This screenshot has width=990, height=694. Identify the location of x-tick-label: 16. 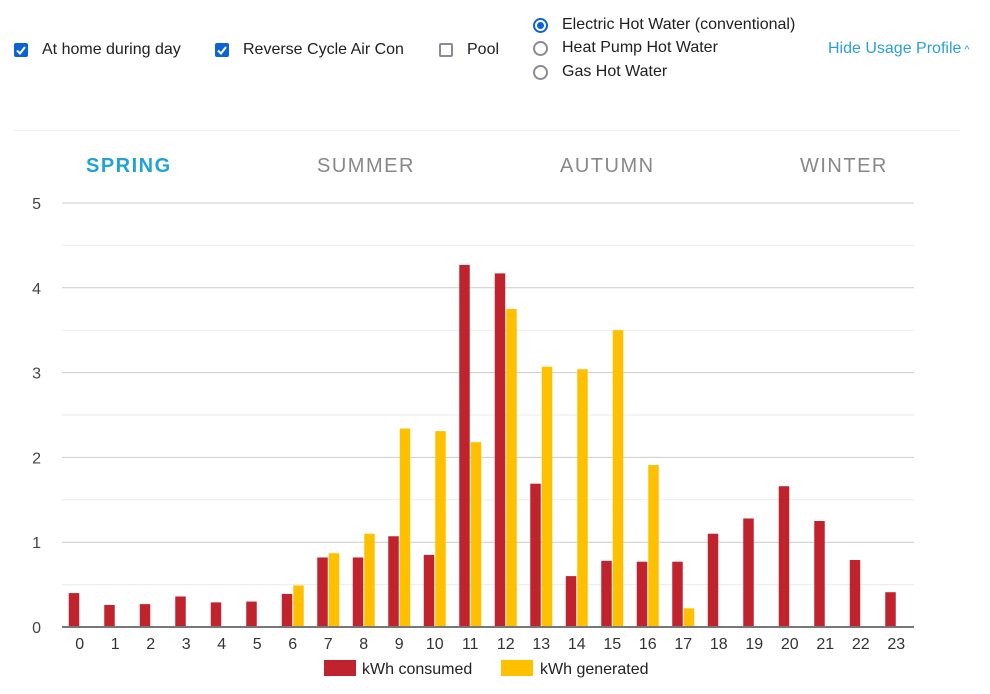
(648, 644).